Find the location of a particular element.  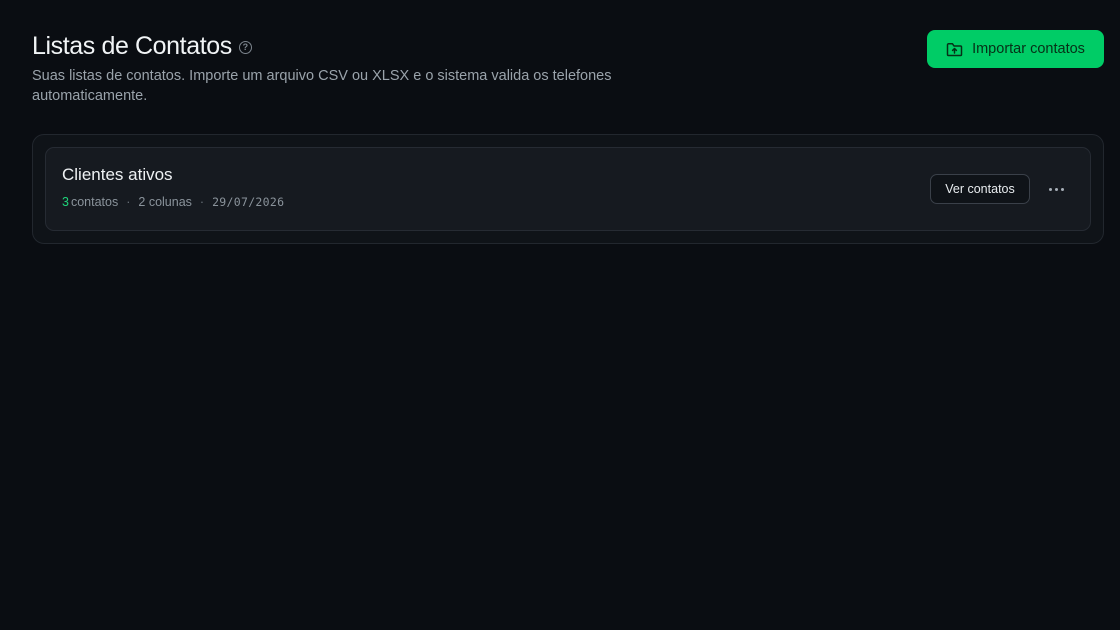

more-horizontal-icon is located at coordinates (1056, 189).